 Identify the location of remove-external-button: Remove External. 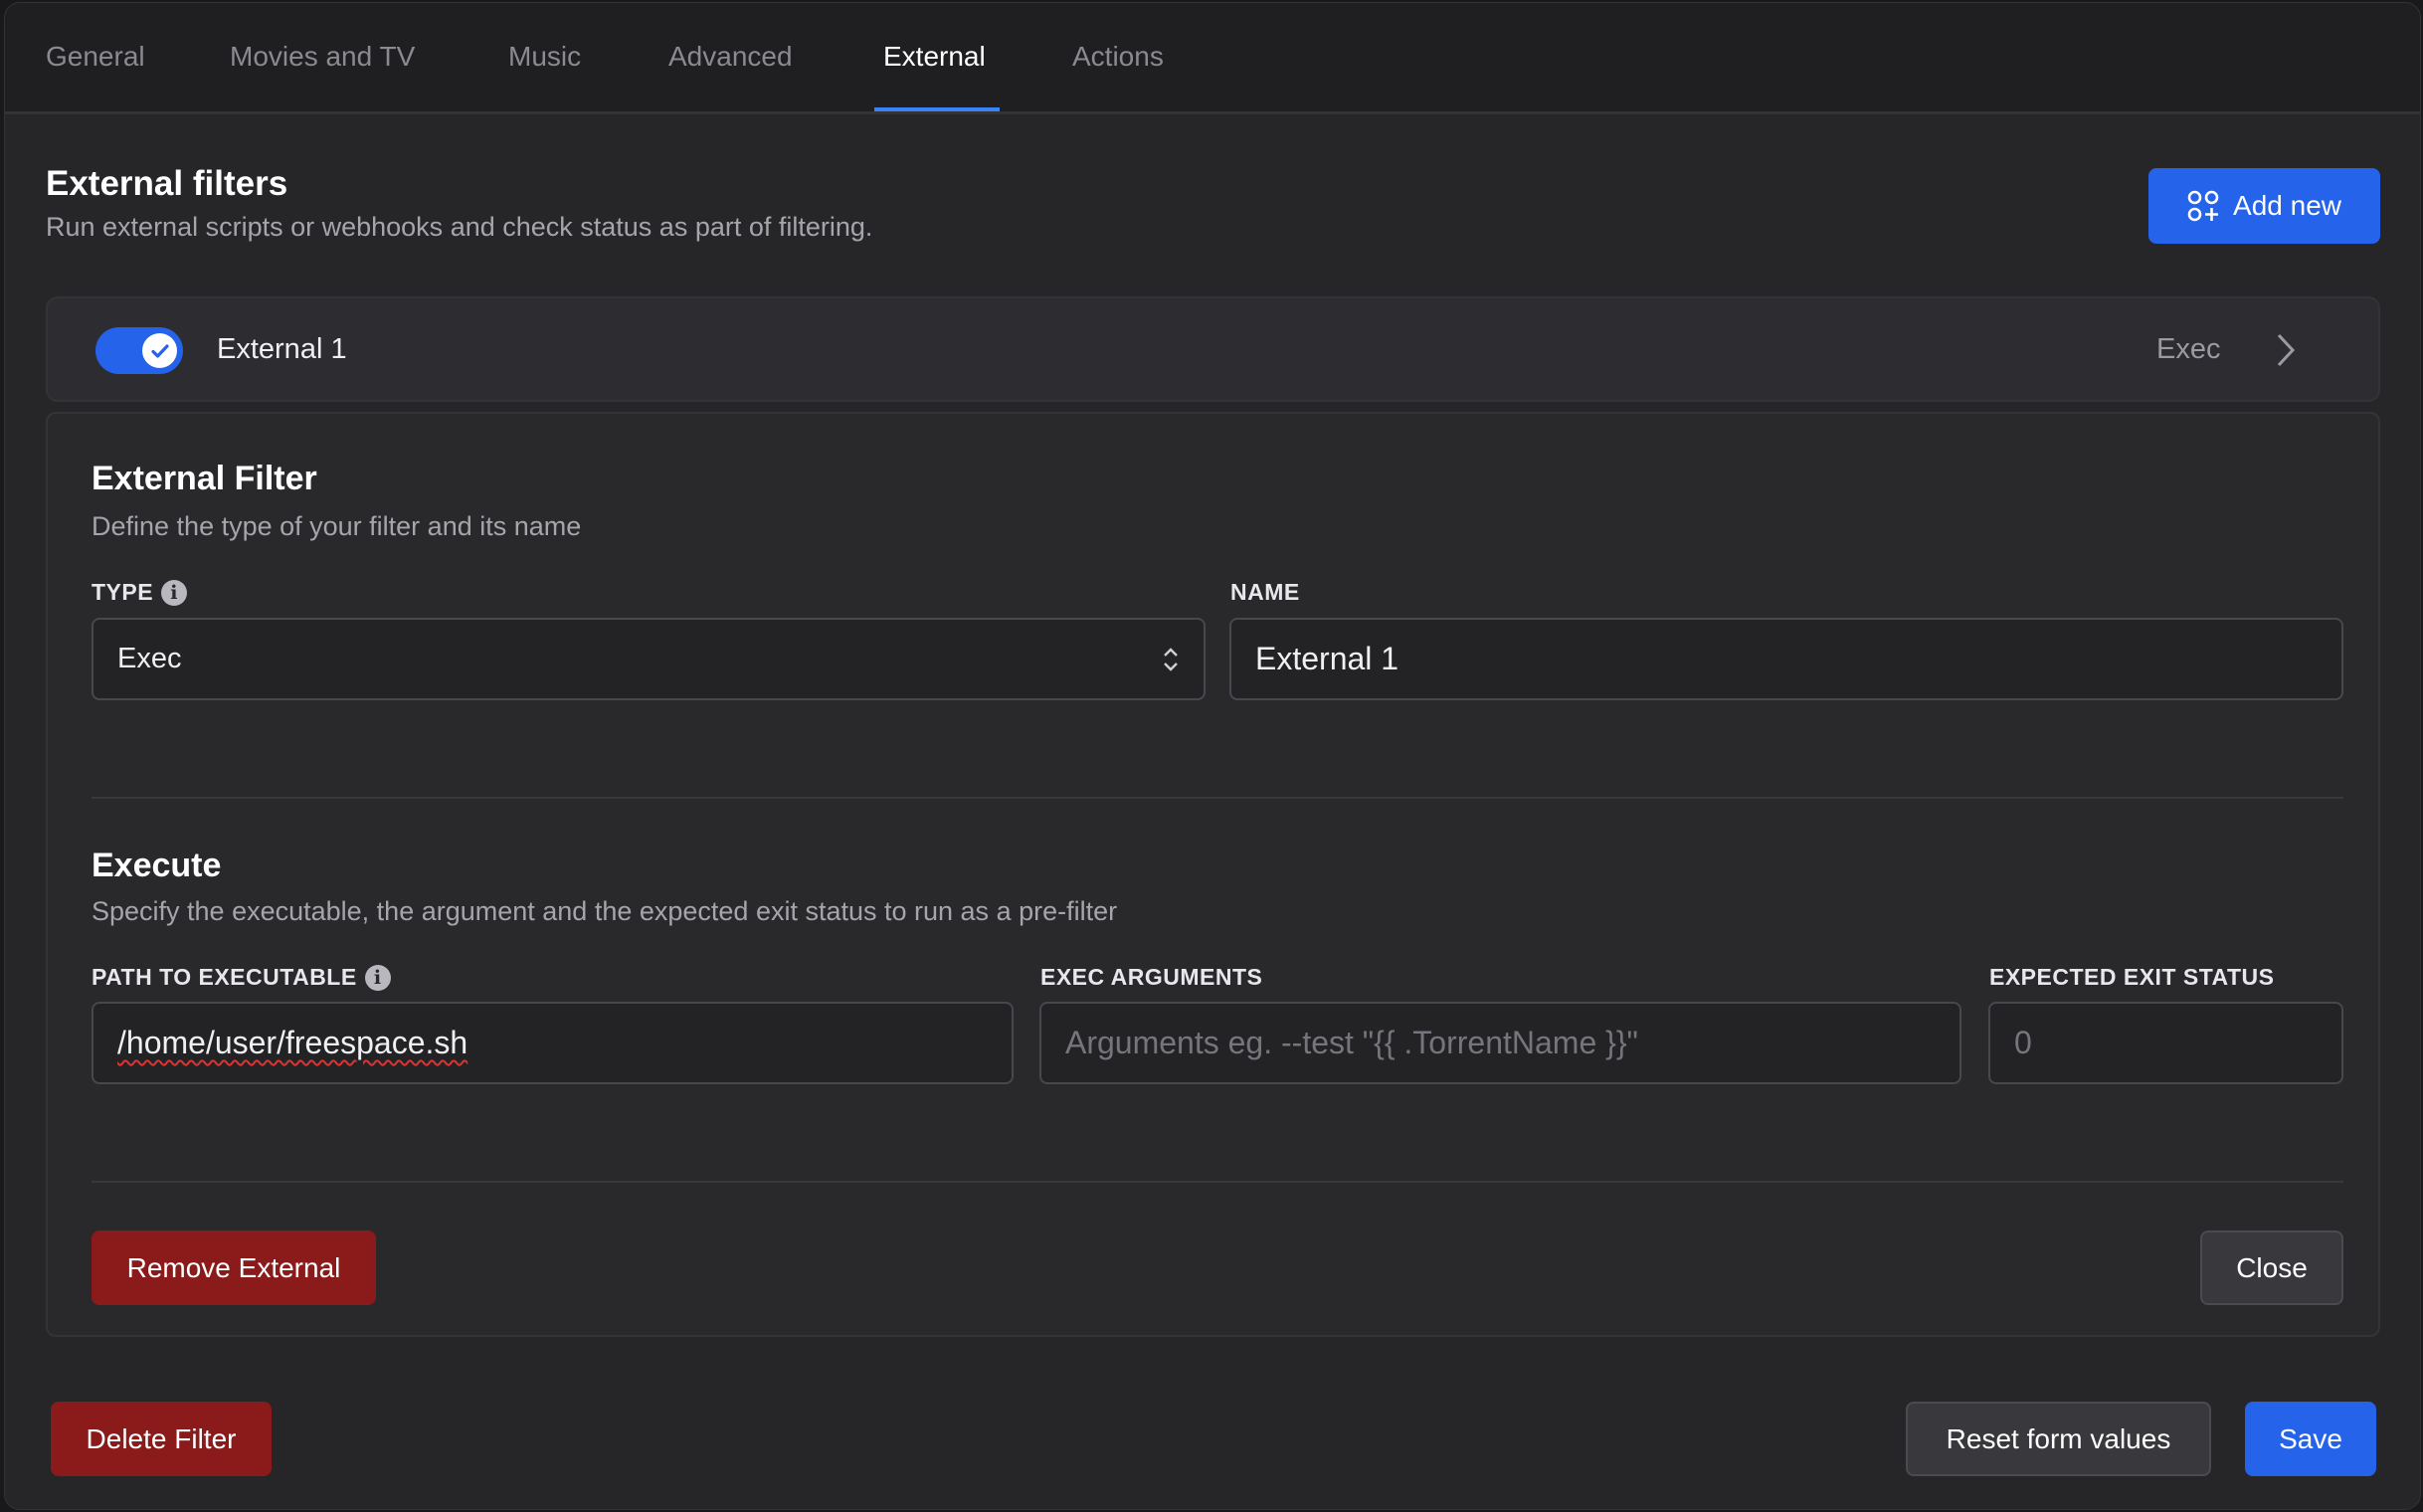
(234, 1268).